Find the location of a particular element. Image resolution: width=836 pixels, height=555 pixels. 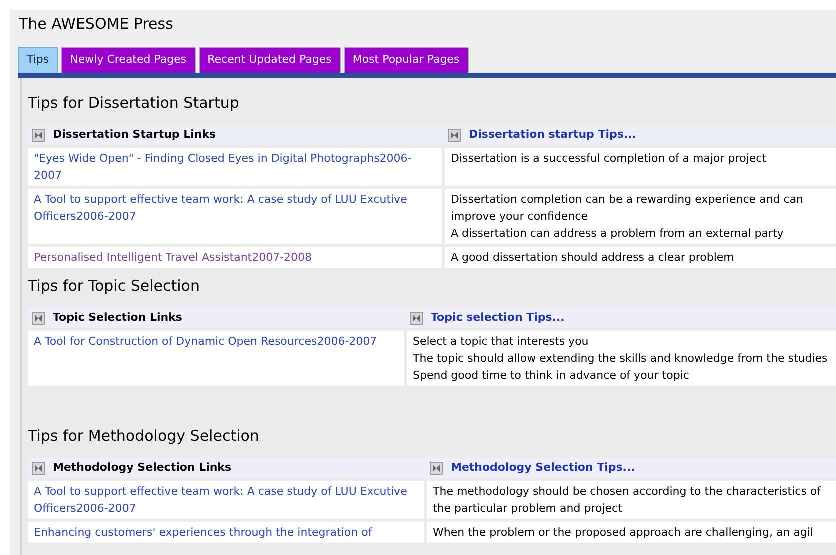

tip-text: Spend good time to think in advance of your topic is located at coordinates (551, 376).